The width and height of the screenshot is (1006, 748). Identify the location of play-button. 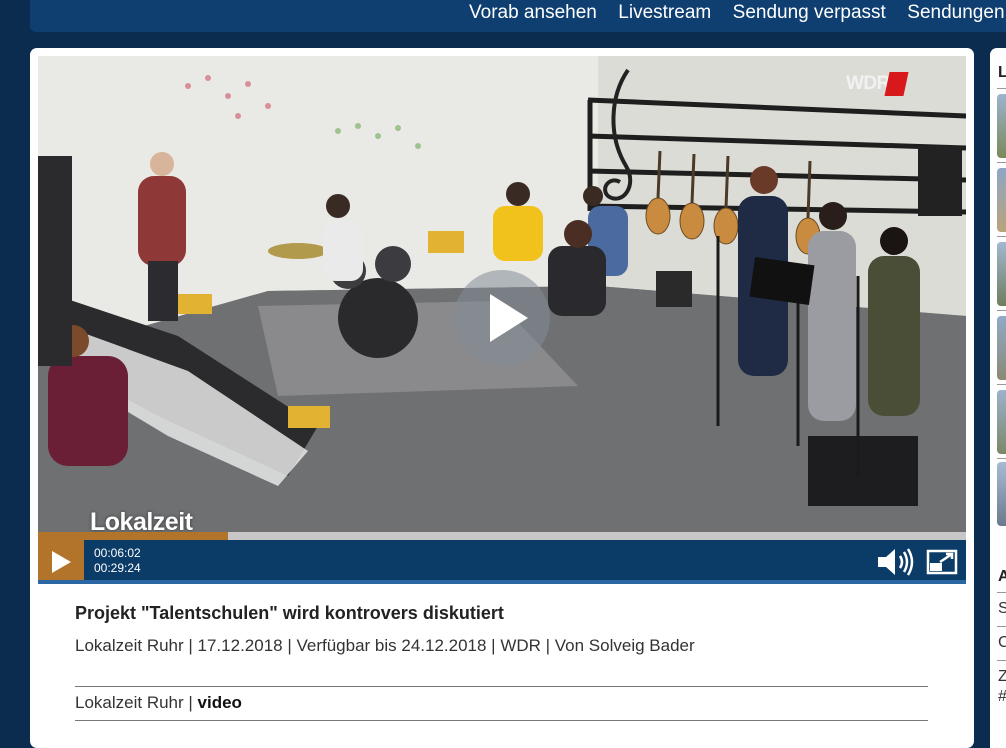
(61, 562).